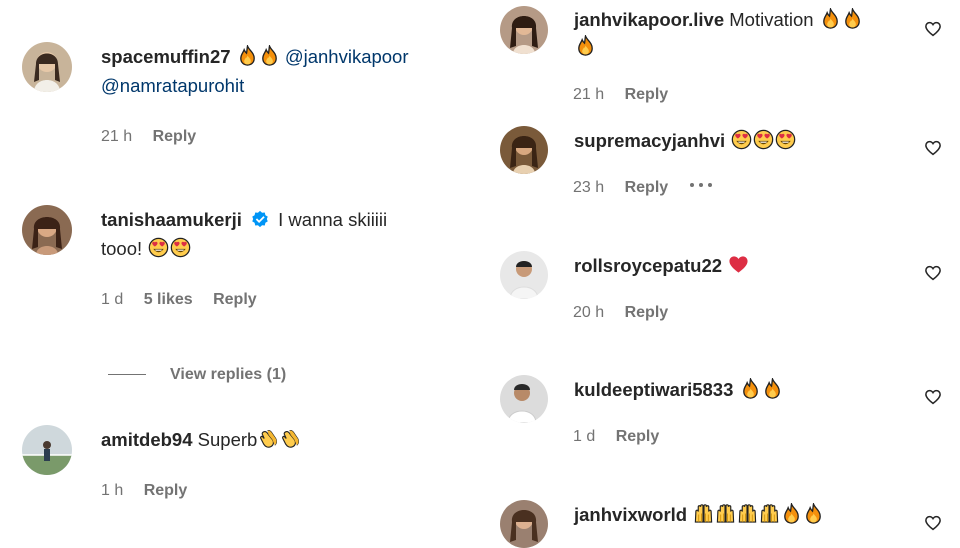  Describe the element at coordinates (347, 56) in the screenshot. I see `mention-link: @janhvikapoor` at that location.